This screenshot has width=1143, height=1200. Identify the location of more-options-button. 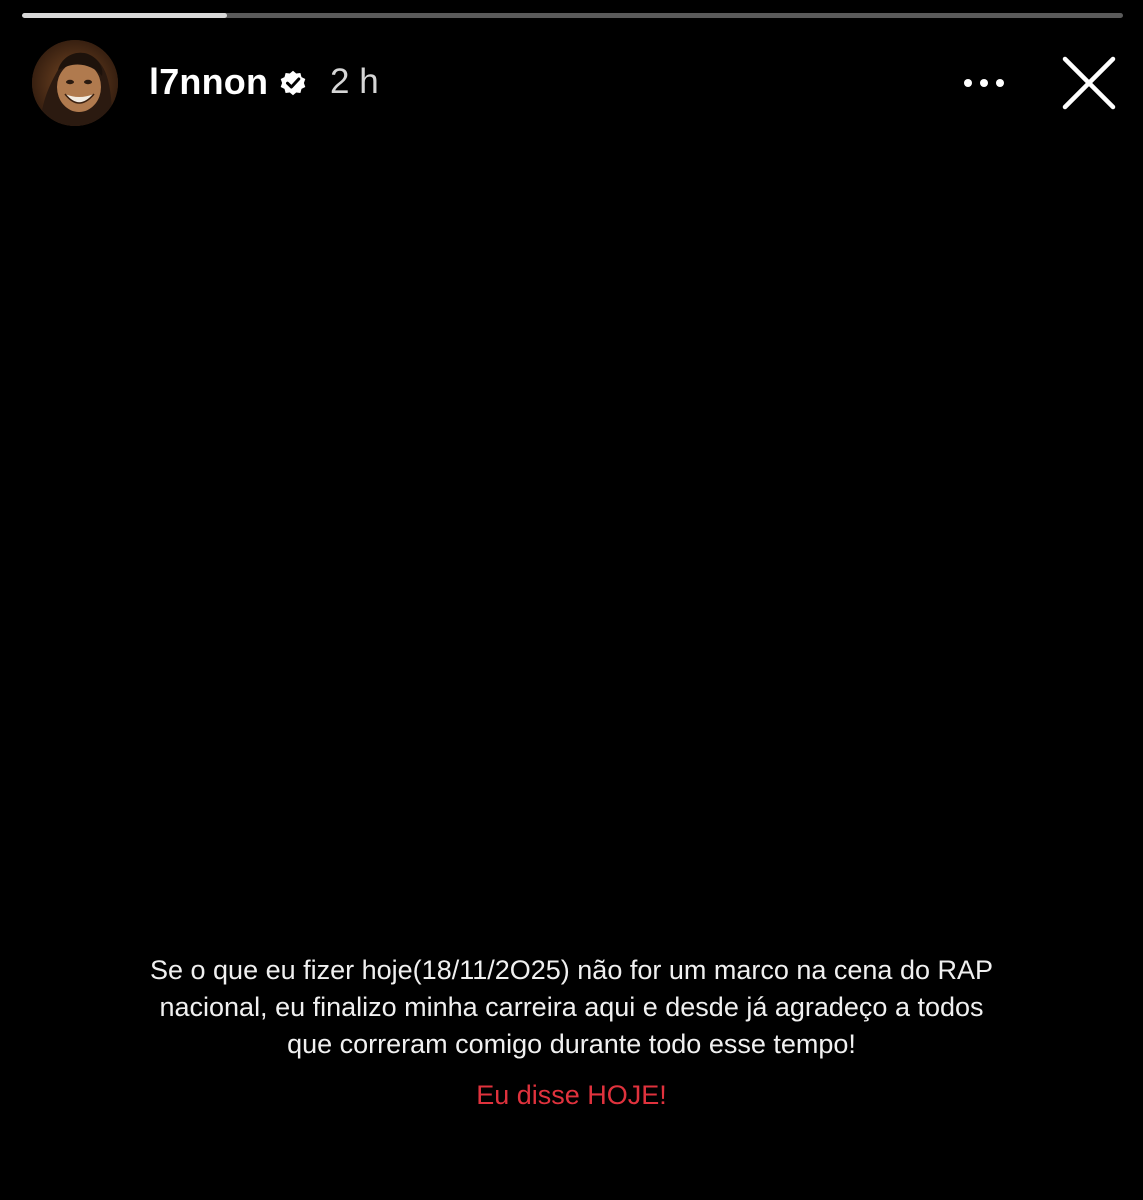
(984, 83).